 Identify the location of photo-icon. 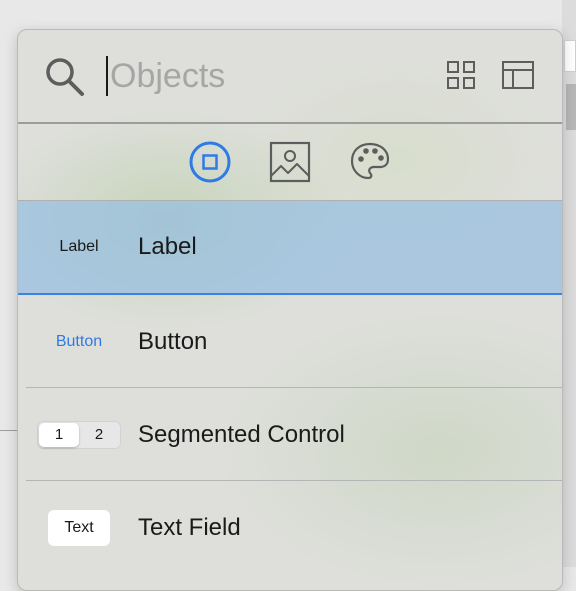
(290, 162).